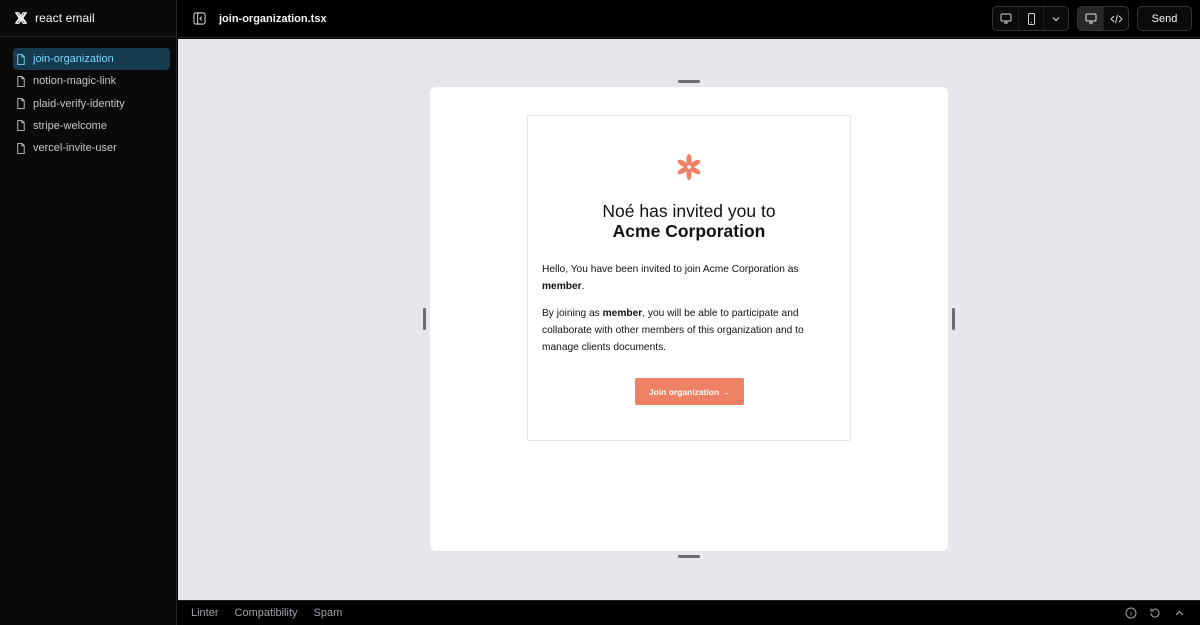 The image size is (1200, 625). I want to click on chevron-down-icon, so click(1056, 18).